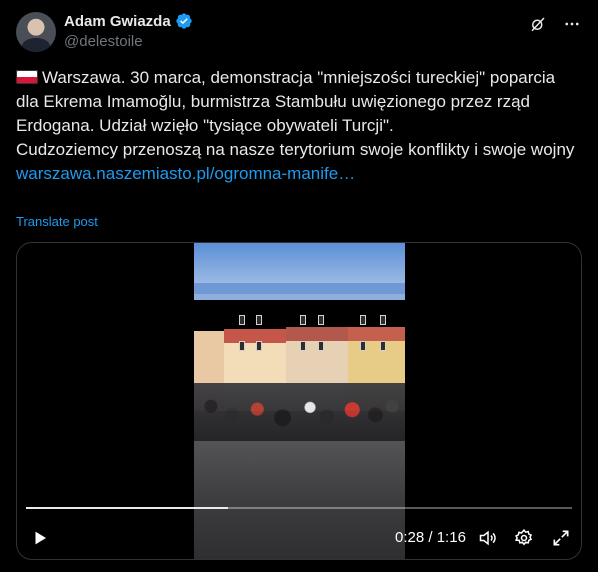 The width and height of the screenshot is (598, 572). I want to click on duration: 1:16, so click(451, 537).